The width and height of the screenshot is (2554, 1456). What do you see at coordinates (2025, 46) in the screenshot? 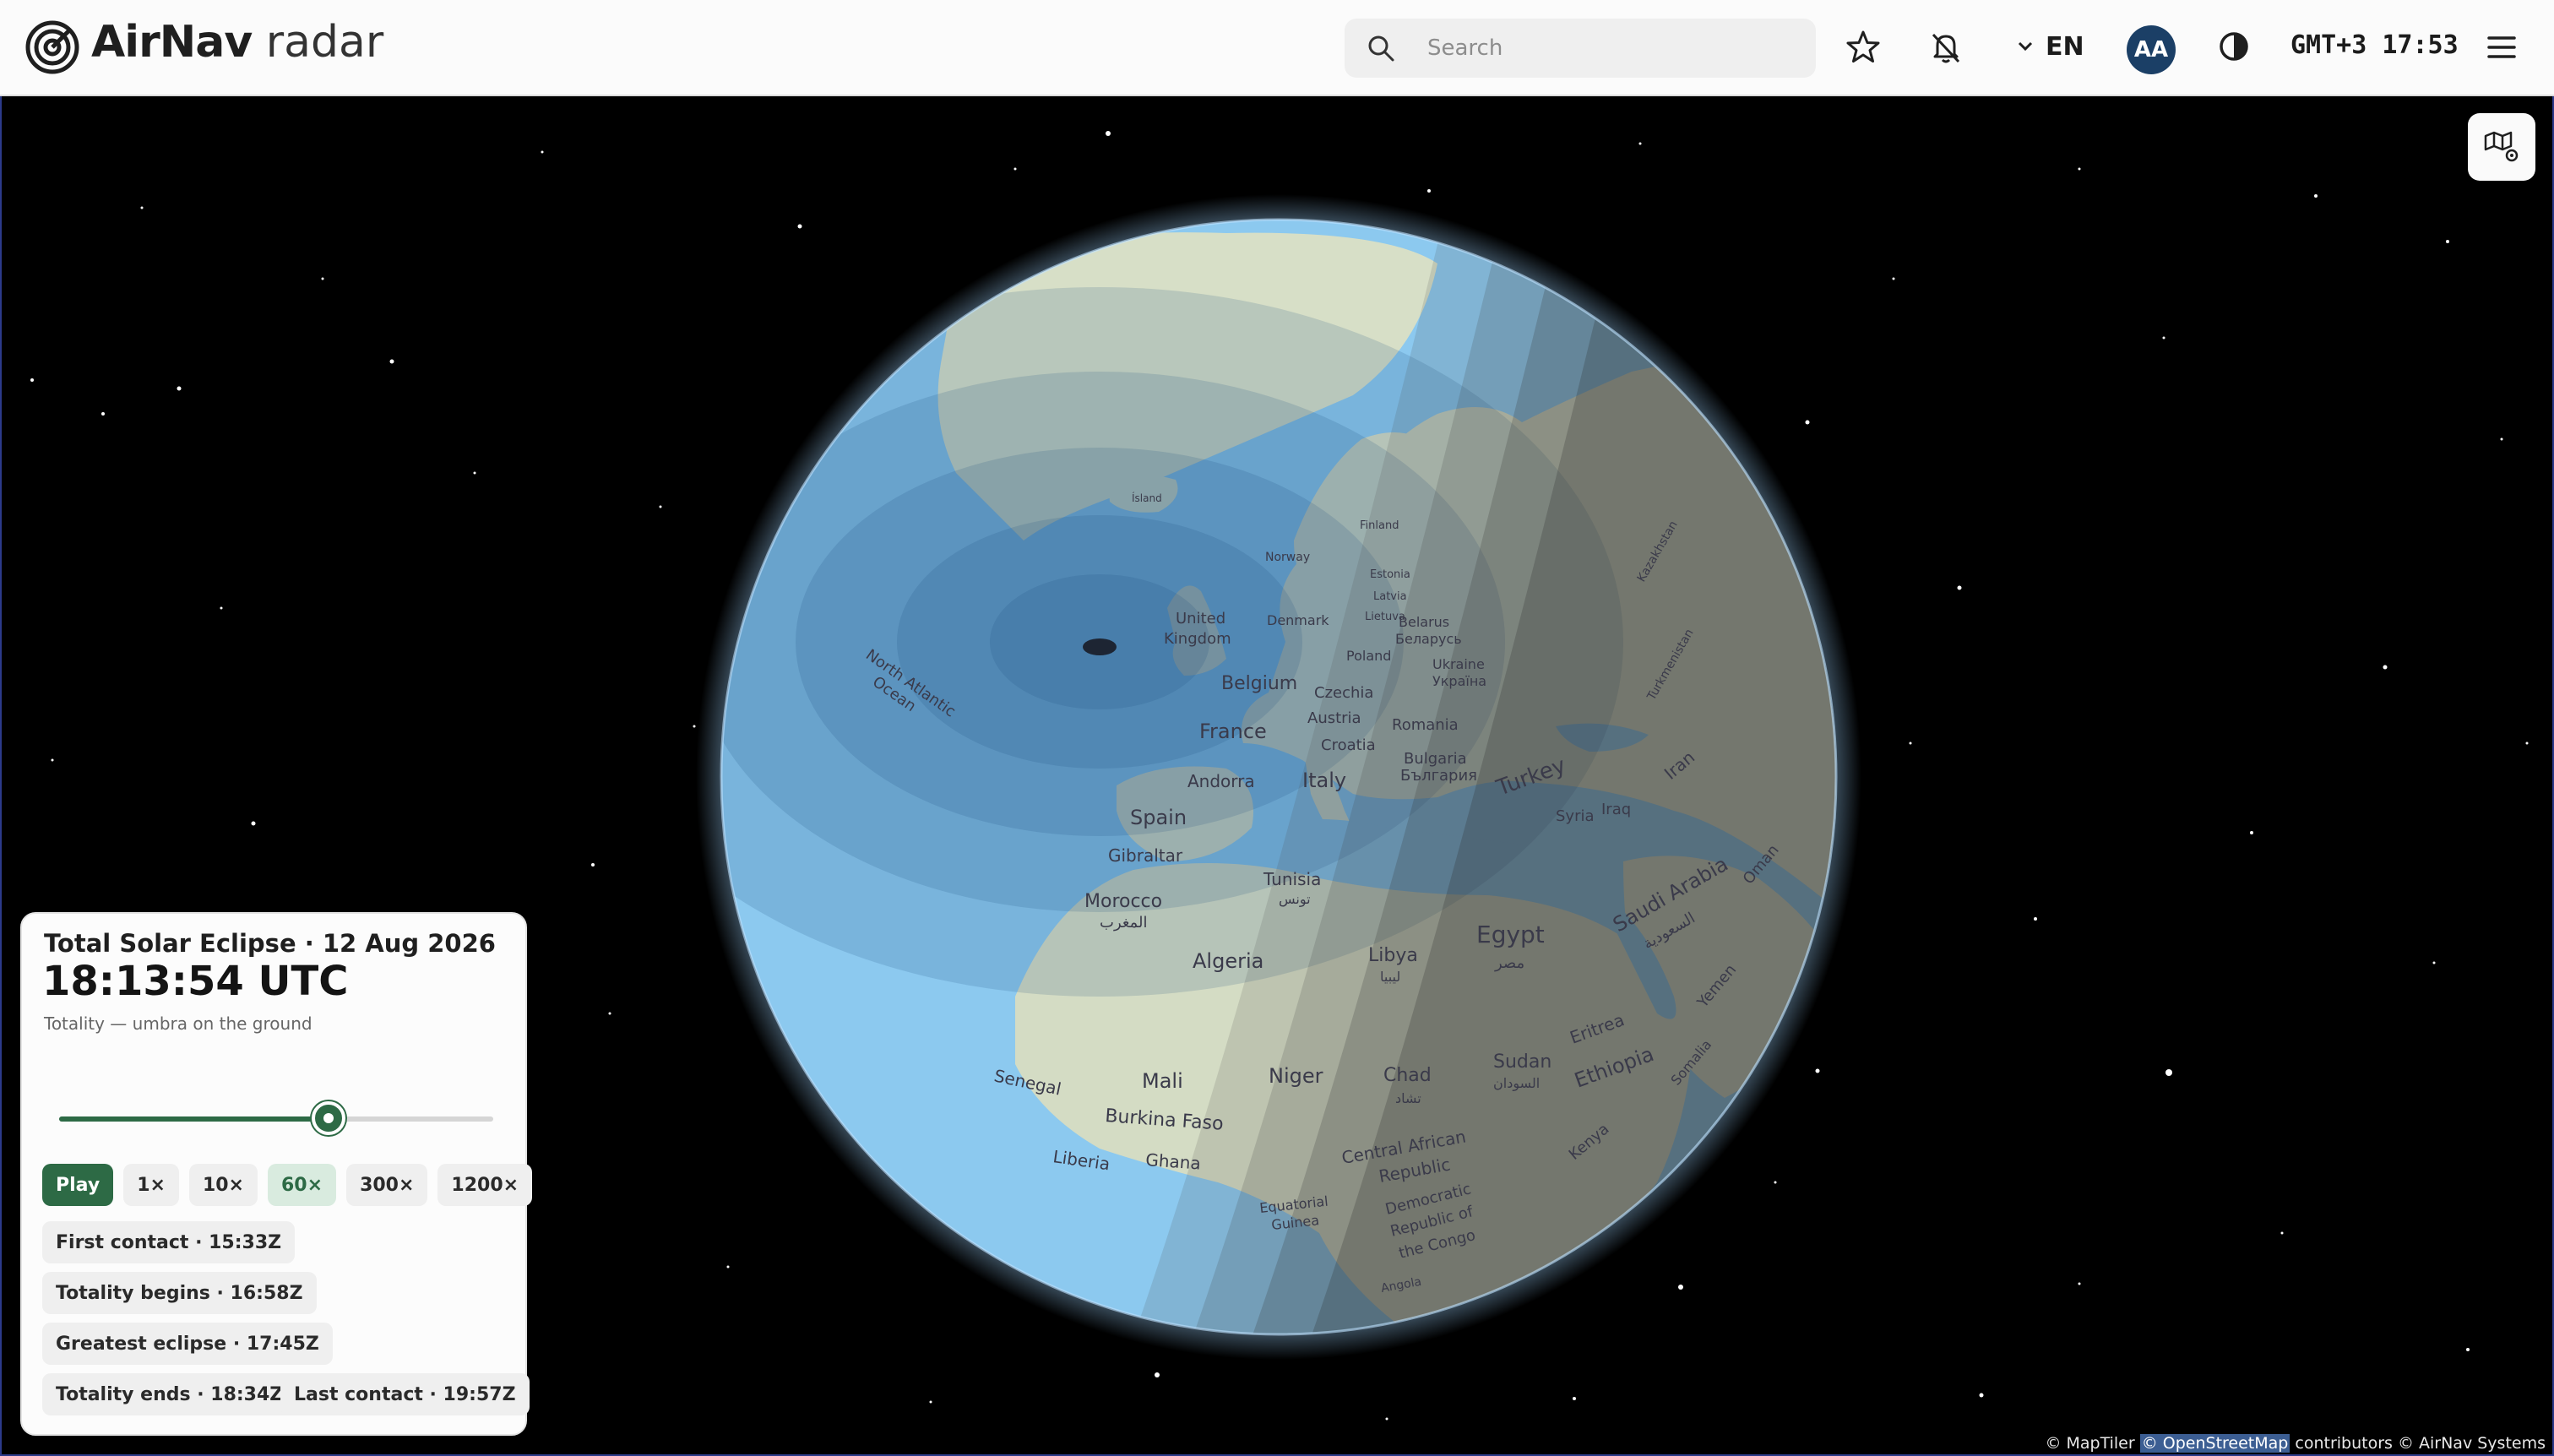
I see `chevron-down-icon` at bounding box center [2025, 46].